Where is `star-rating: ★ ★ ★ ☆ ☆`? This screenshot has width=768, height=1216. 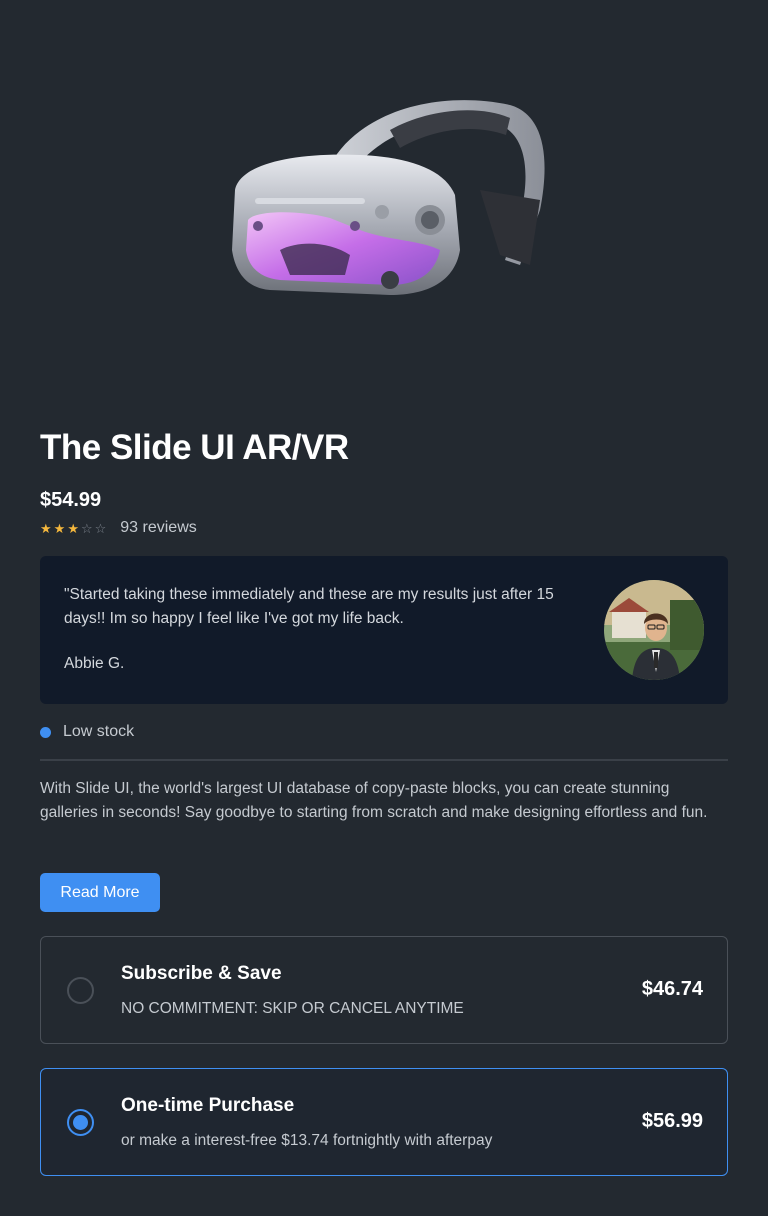
star-rating: ★ ★ ★ ☆ ☆ is located at coordinates (73, 528).